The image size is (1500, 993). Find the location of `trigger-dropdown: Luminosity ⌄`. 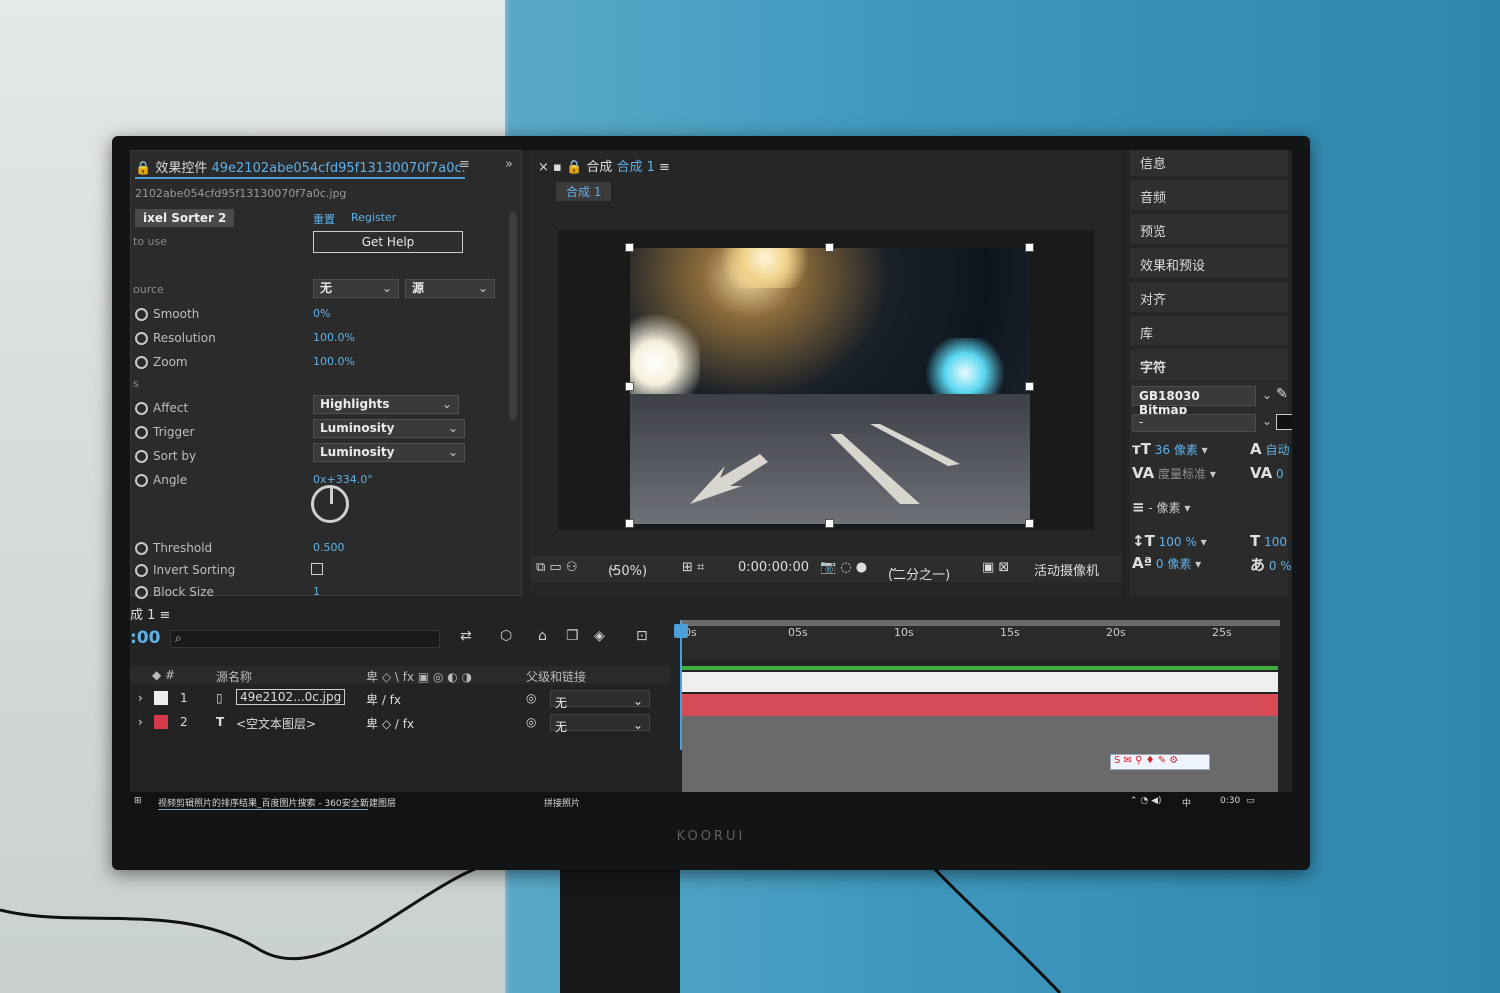

trigger-dropdown: Luminosity ⌄ is located at coordinates (389, 428).